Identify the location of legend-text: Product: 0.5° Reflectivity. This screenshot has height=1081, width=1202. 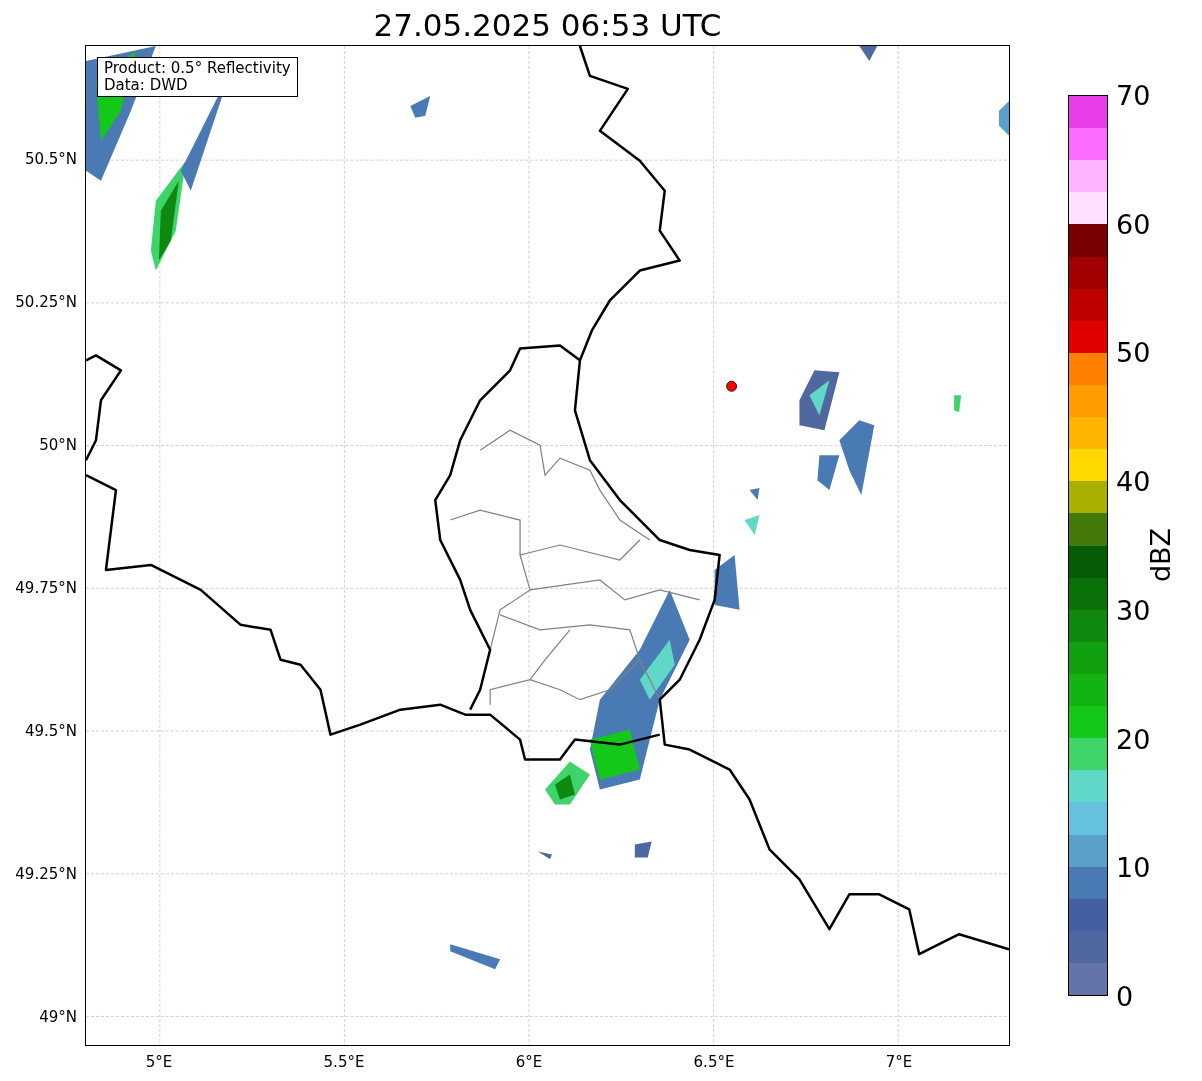
(197, 68).